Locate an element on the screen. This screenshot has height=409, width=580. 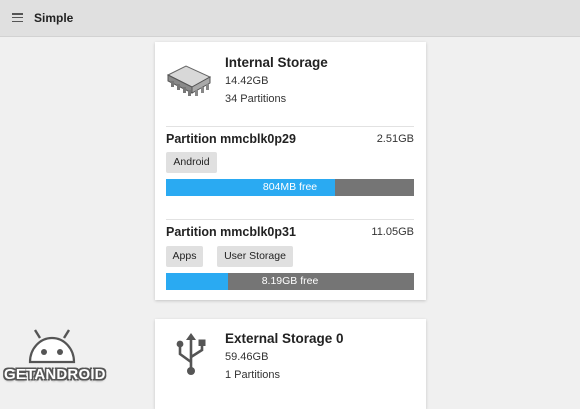
partition-name: Partition mmcblk0p31 is located at coordinates (231, 232).